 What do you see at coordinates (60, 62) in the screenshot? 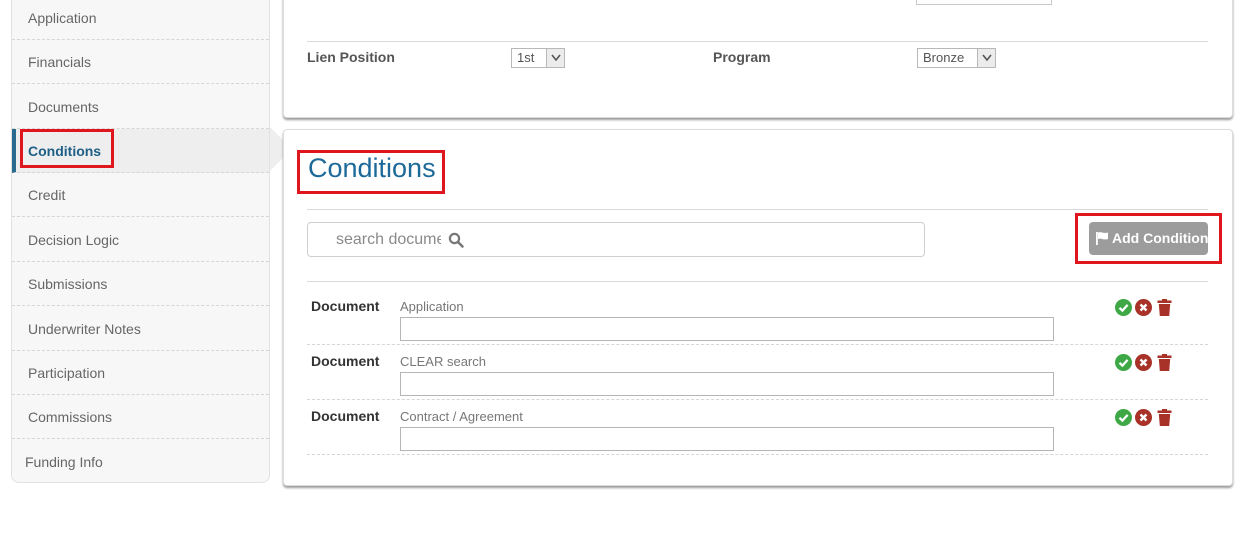
I see `sidebar-item-label: Financials` at bounding box center [60, 62].